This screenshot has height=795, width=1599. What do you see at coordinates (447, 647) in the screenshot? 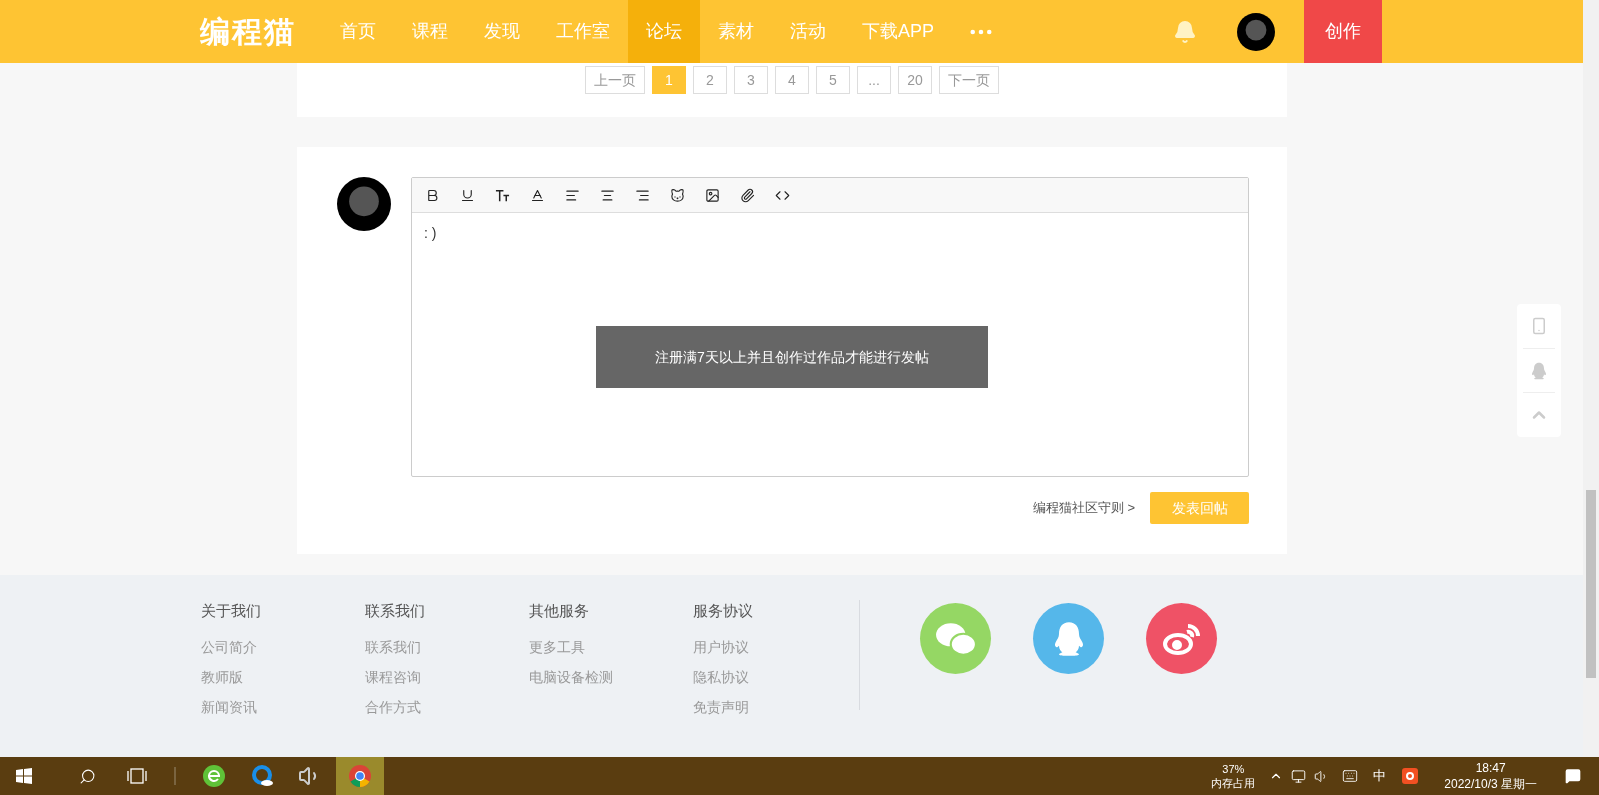
I see `footer-link: 联系我们` at bounding box center [447, 647].